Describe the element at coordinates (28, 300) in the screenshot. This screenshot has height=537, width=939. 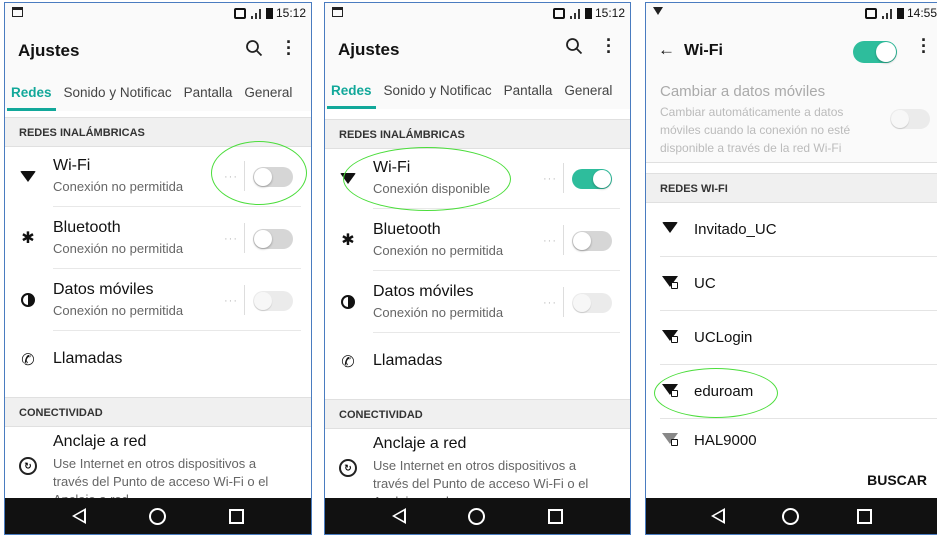
I see `mobile-data-icon` at that location.